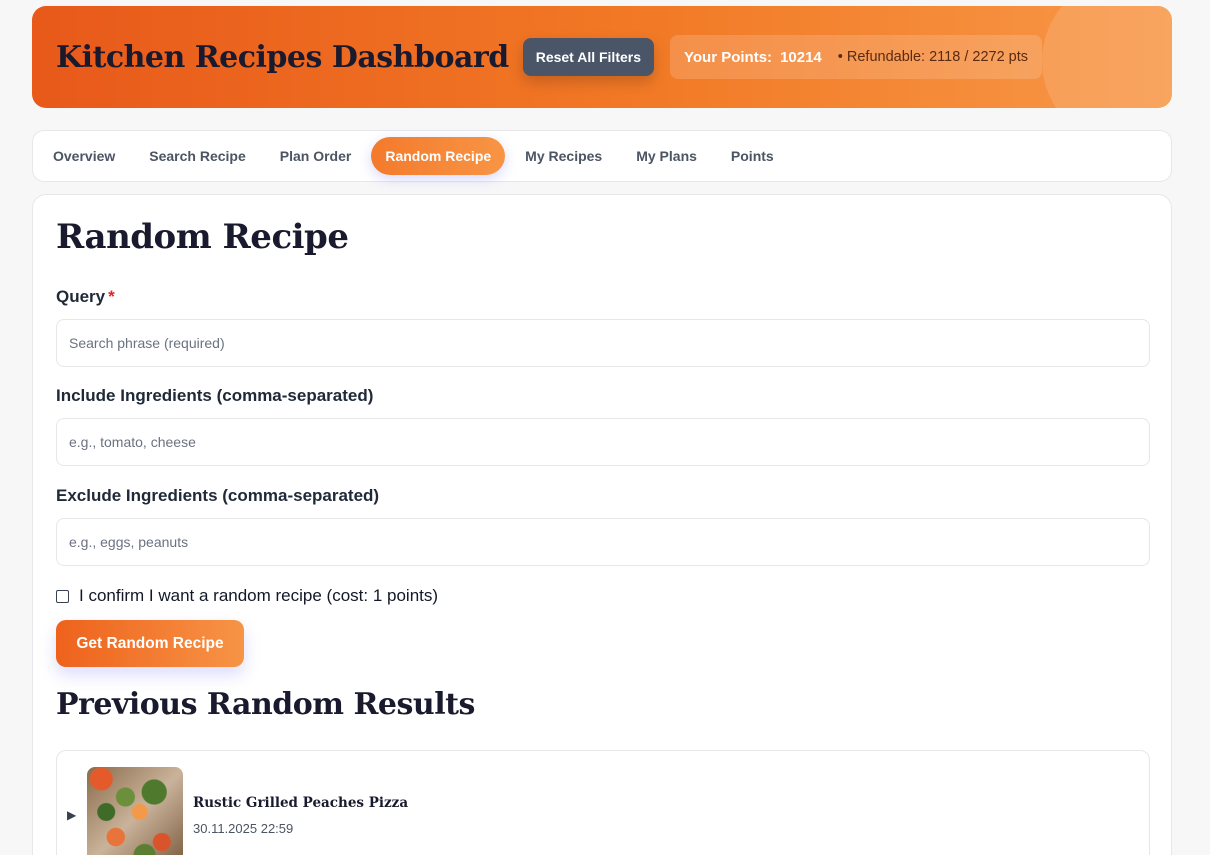  Describe the element at coordinates (202, 237) in the screenshot. I see `section-title: Random Recipe` at that location.